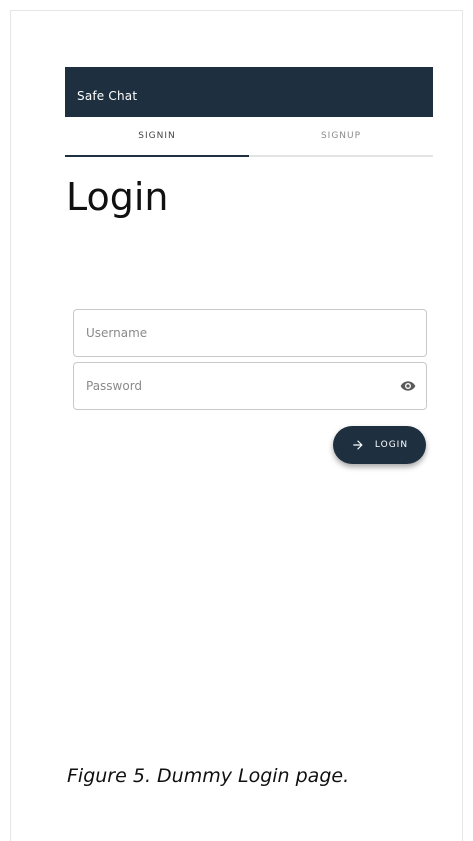 The width and height of the screenshot is (473, 841). What do you see at coordinates (157, 156) in the screenshot?
I see `active-tab-indicator` at bounding box center [157, 156].